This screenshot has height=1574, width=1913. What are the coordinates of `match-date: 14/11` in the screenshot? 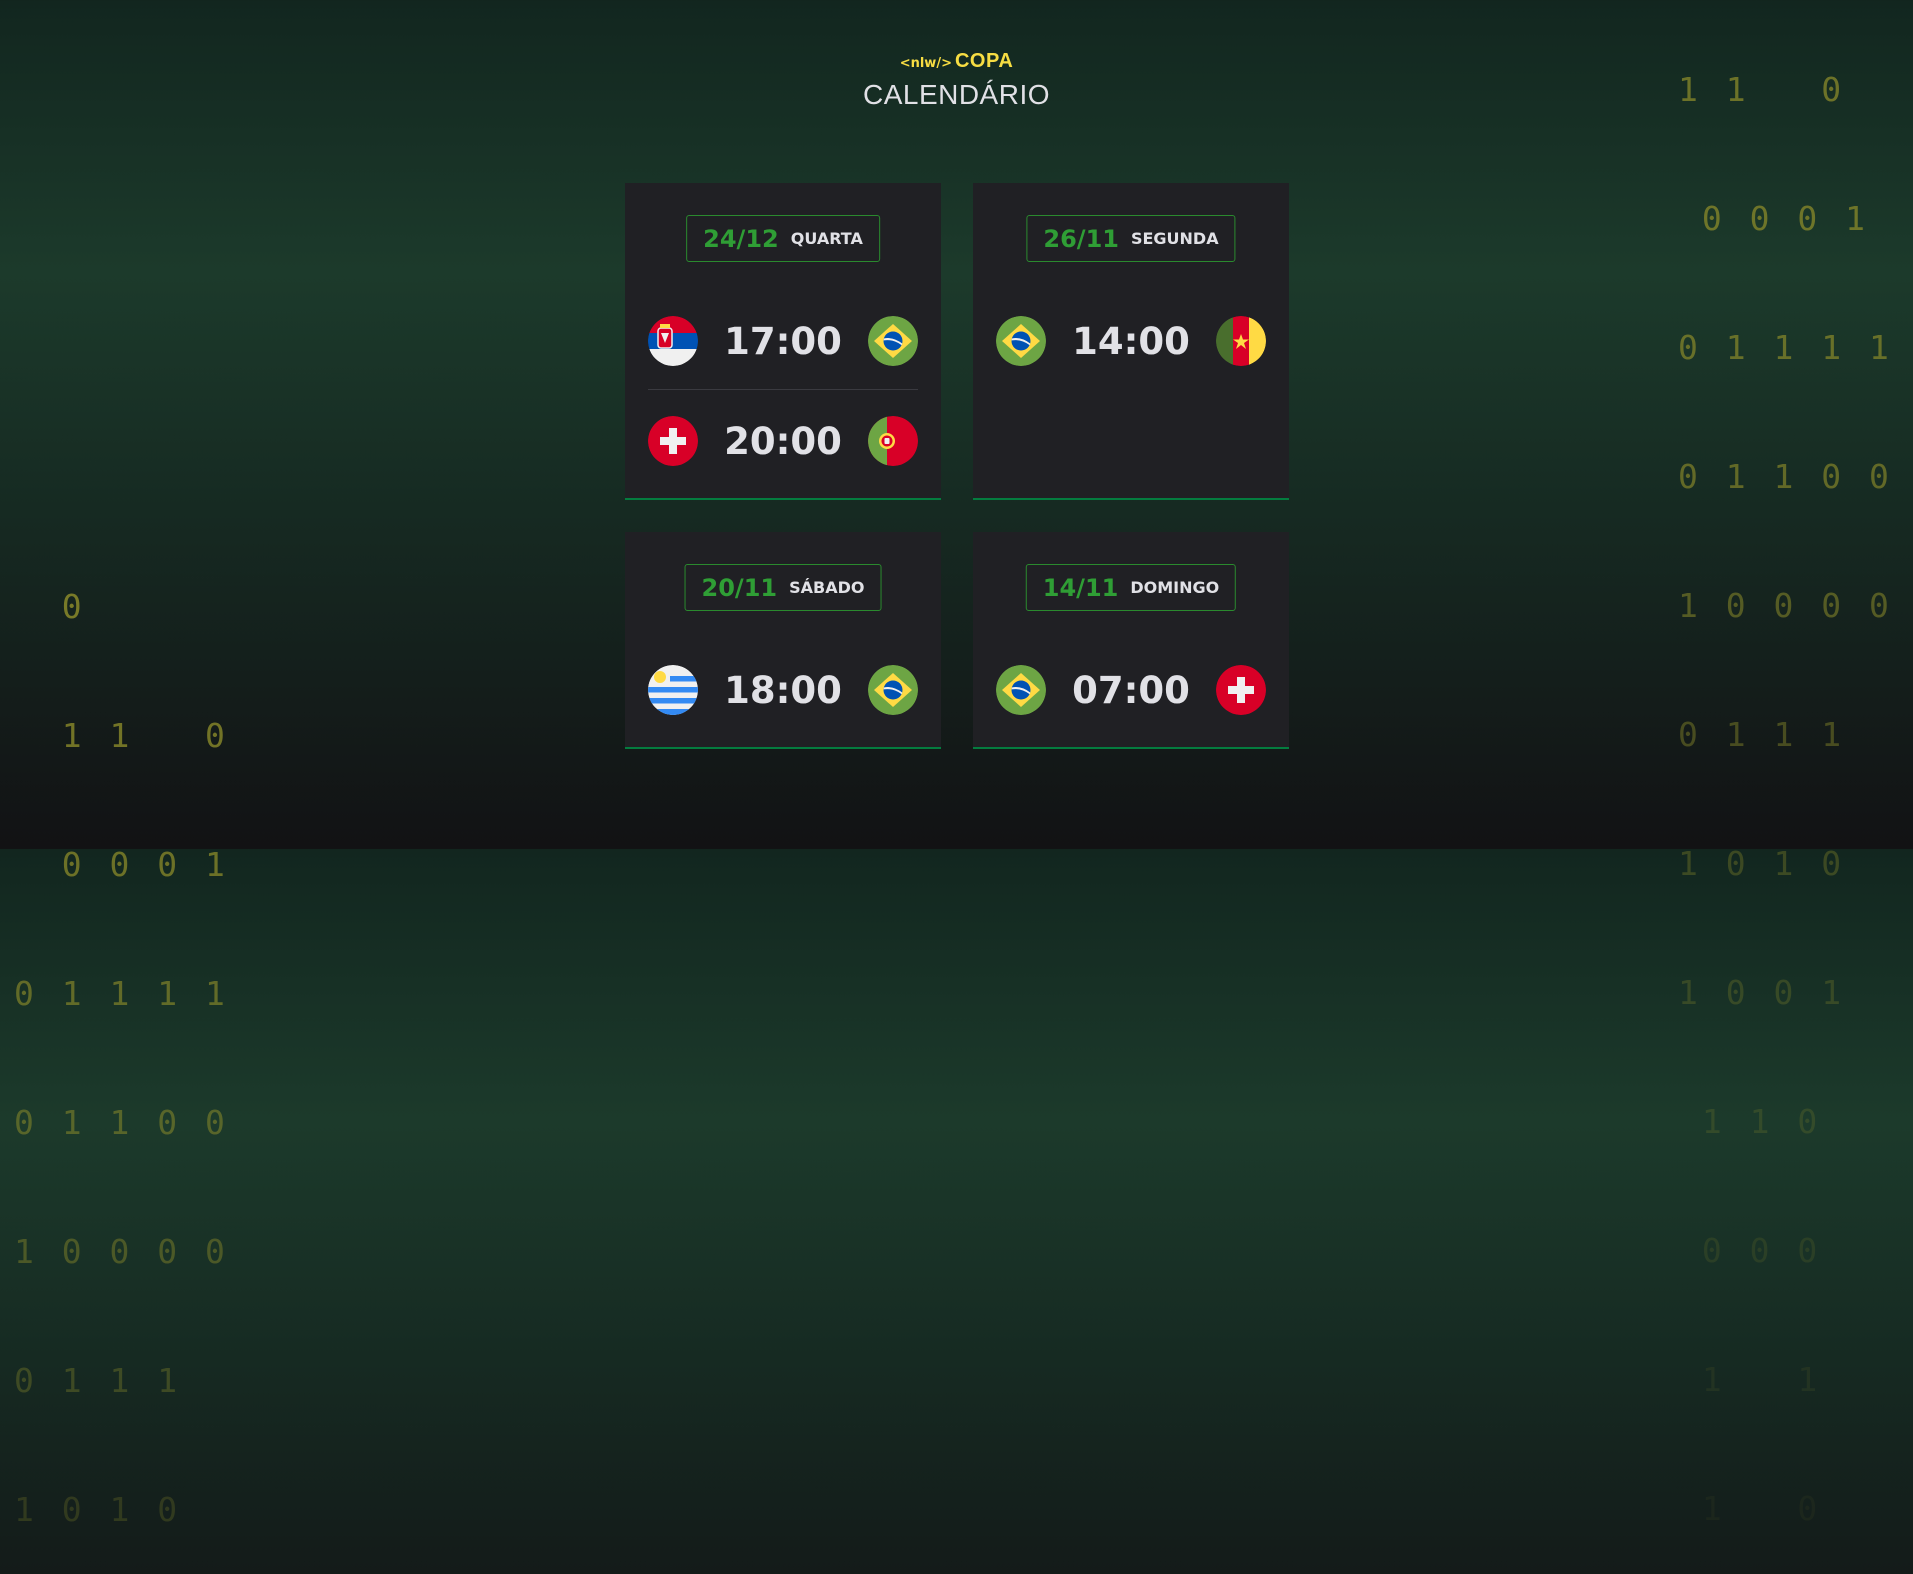 It's located at (1080, 587).